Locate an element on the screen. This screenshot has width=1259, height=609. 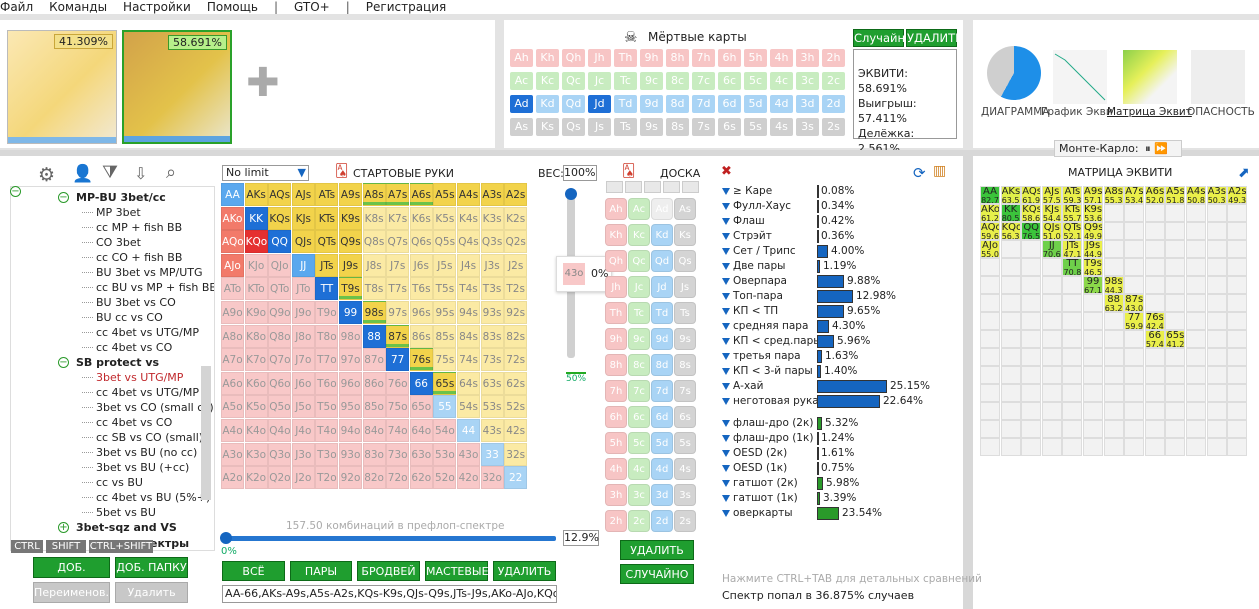
range-button: УДАЛИТЬ is located at coordinates (524, 571).